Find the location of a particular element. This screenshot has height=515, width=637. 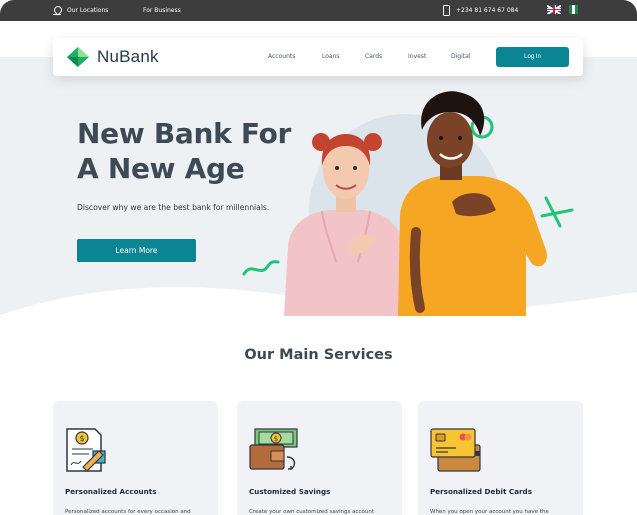

nav-link-accounts: Accounts is located at coordinates (281, 56).